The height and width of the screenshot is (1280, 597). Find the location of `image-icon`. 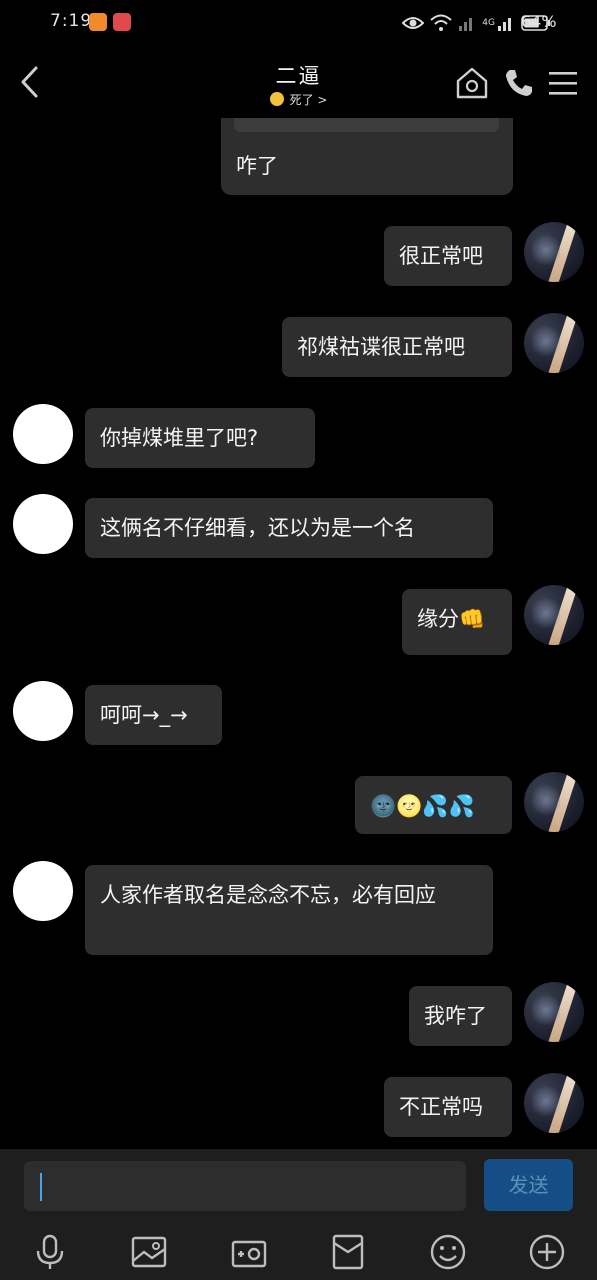

image-icon is located at coordinates (149, 1252).